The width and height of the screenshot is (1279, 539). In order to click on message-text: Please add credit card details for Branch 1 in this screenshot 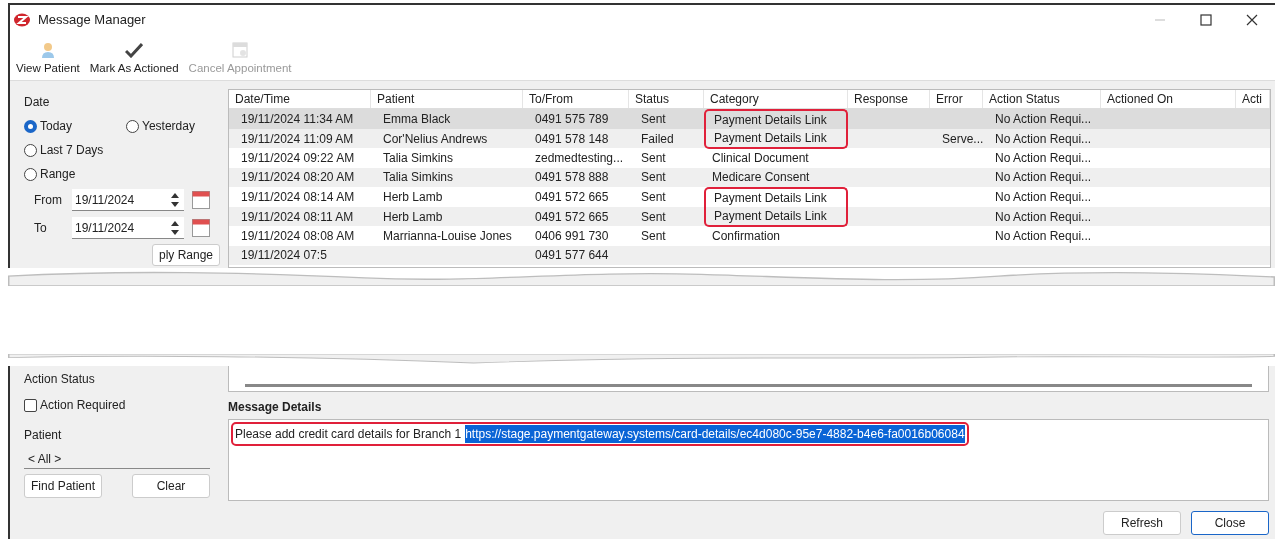, I will do `click(348, 434)`.